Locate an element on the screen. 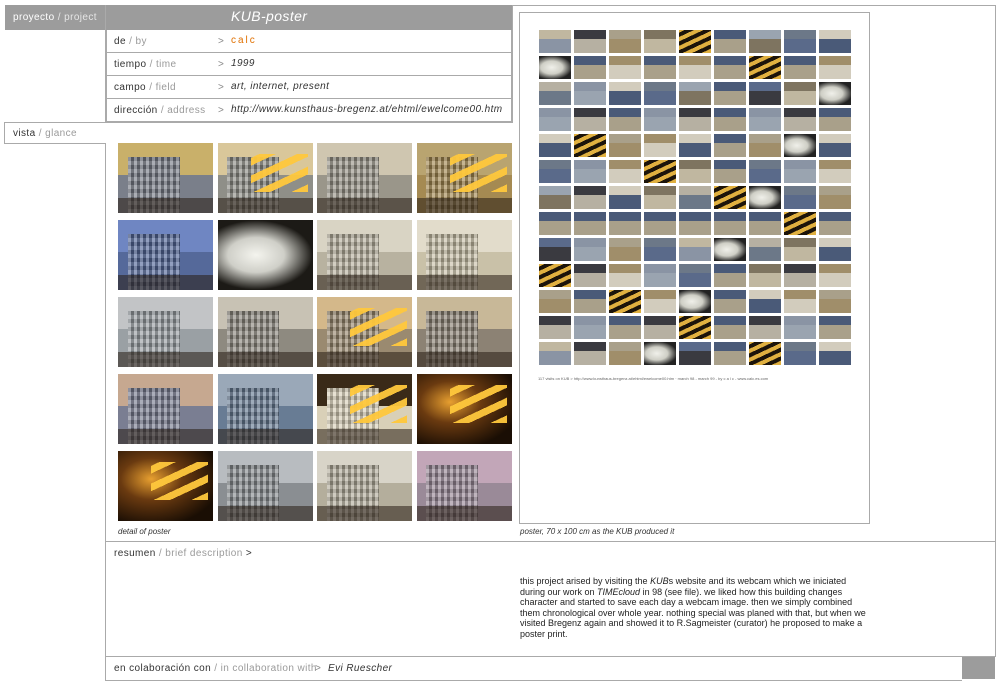 The image size is (1000, 684). info-label: campo / field is located at coordinates (145, 87).